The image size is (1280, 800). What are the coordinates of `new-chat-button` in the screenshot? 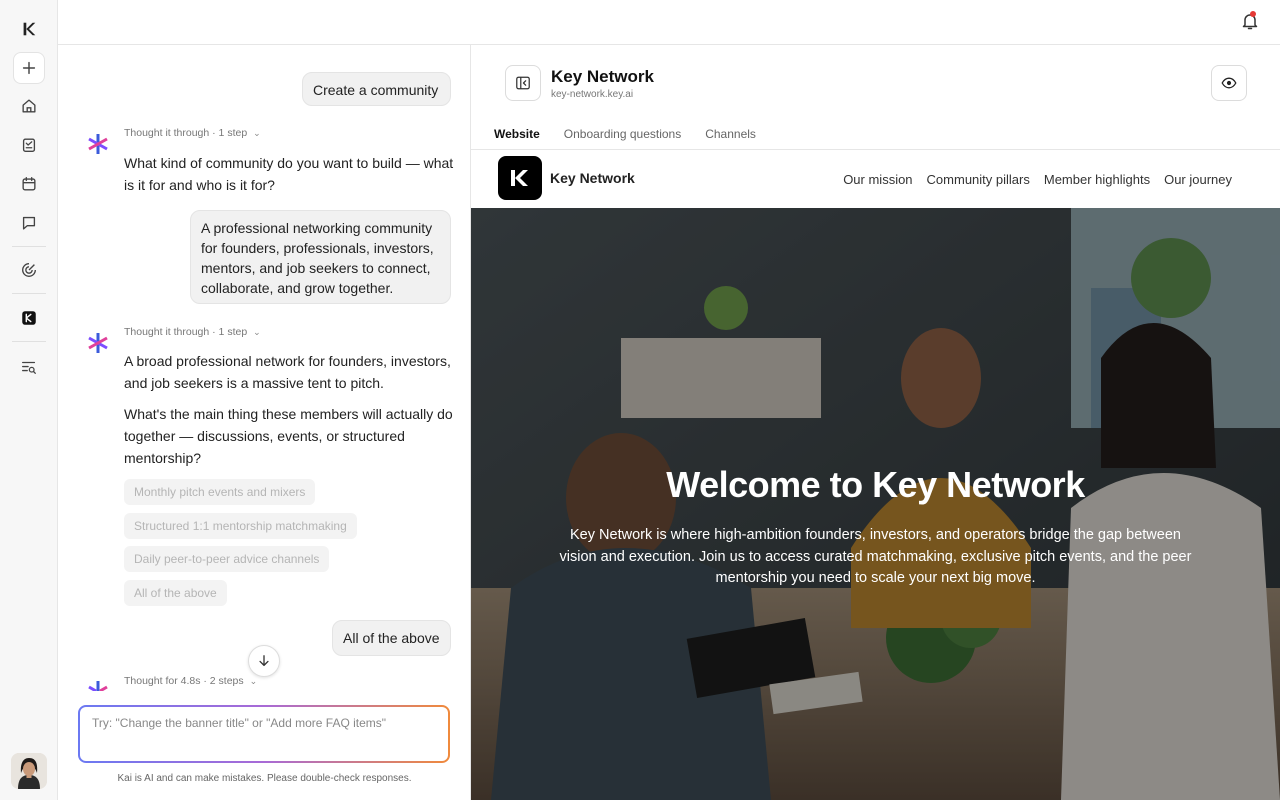 It's located at (29, 68).